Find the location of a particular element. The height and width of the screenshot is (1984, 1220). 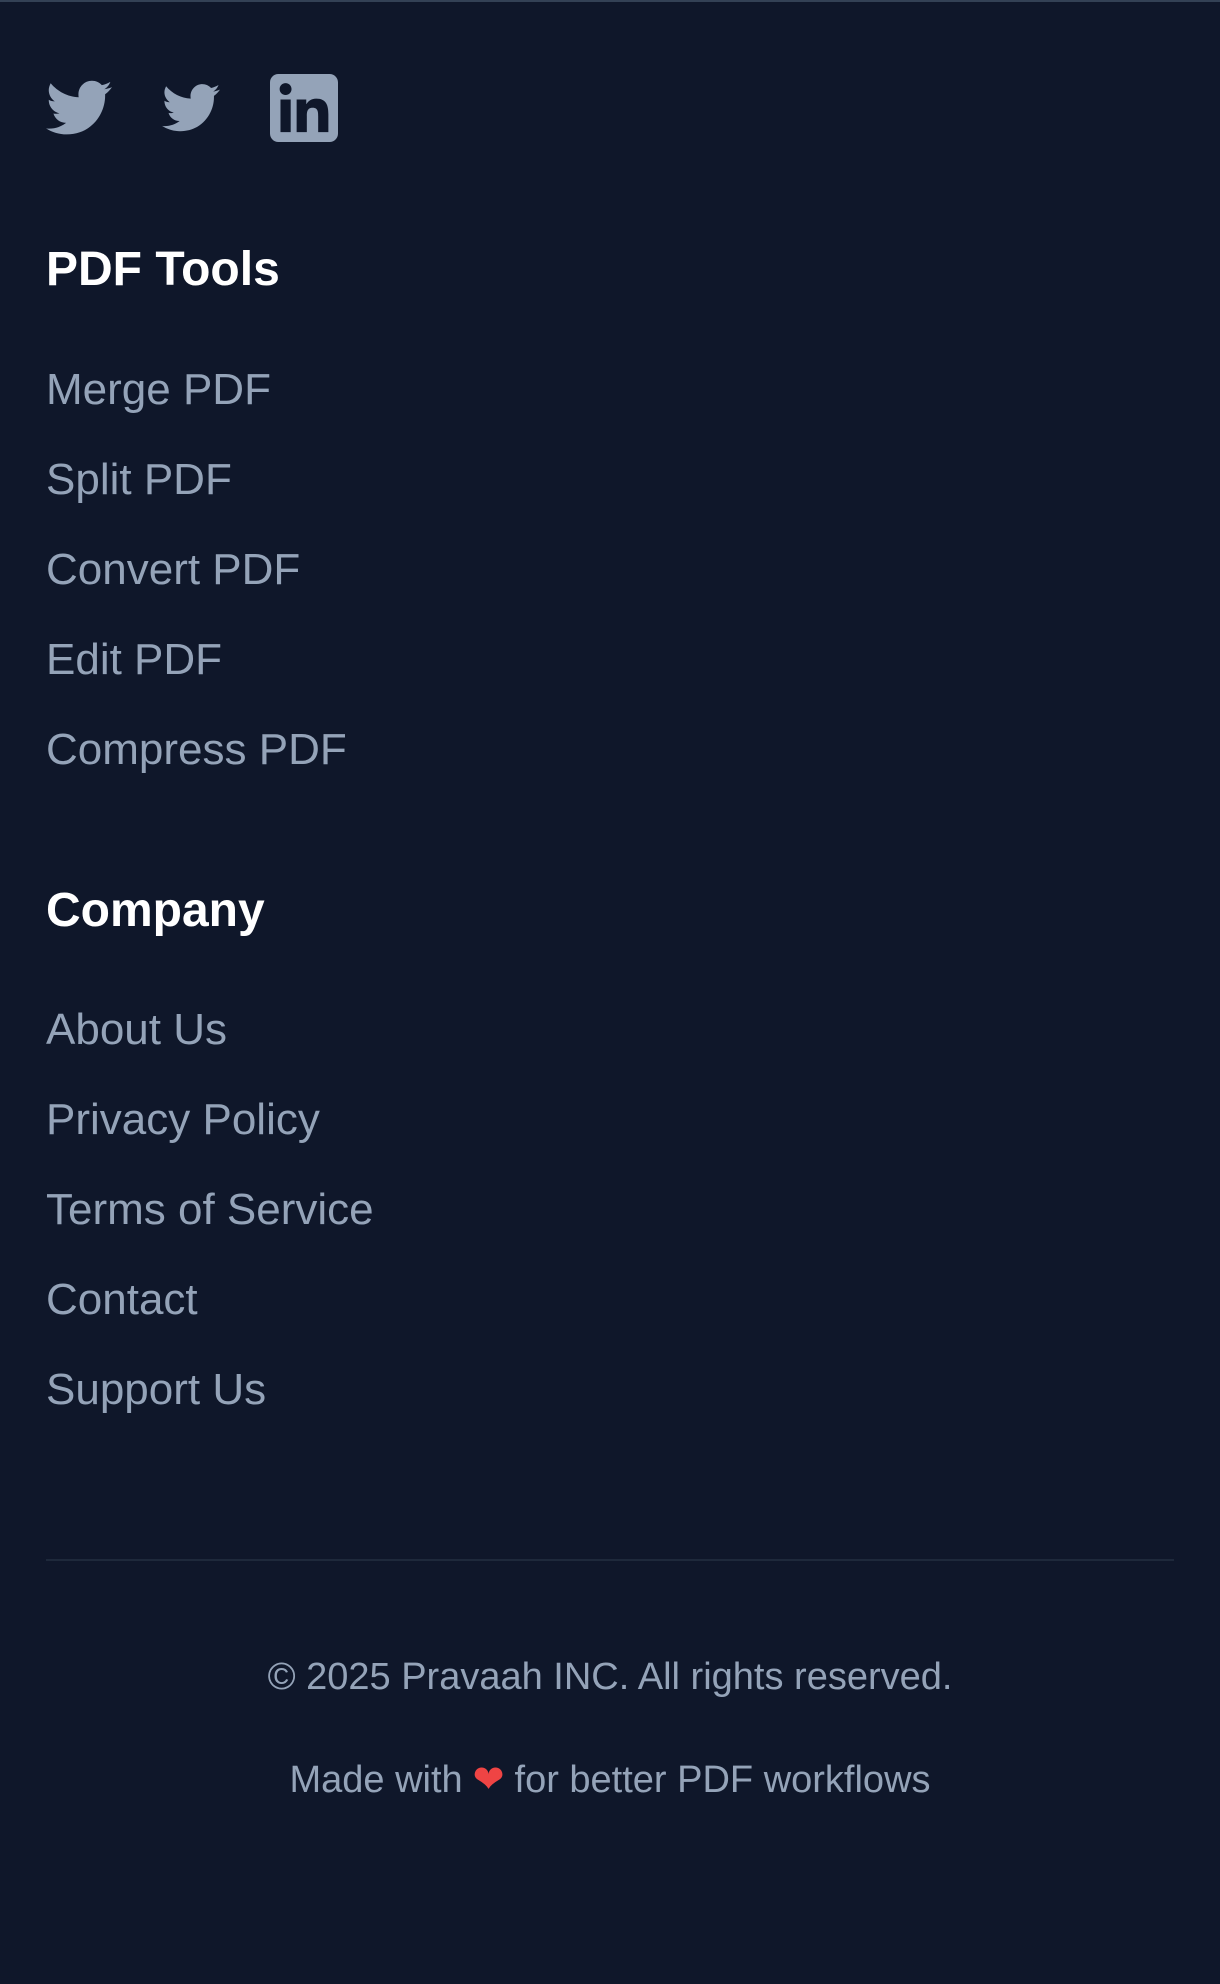

linkedin-icon is located at coordinates (304, 108).